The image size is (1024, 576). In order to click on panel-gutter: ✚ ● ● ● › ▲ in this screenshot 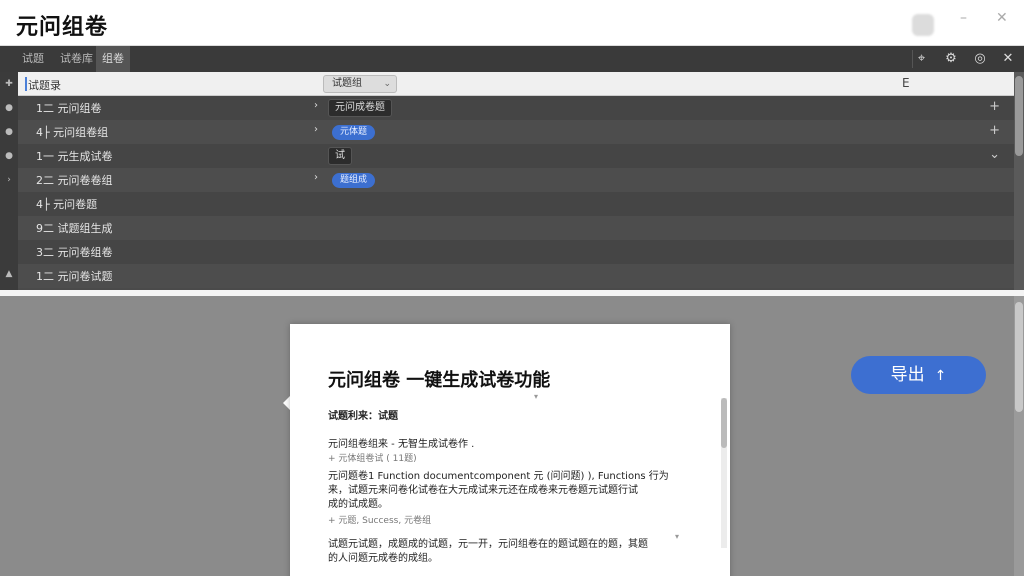, I will do `click(9, 181)`.